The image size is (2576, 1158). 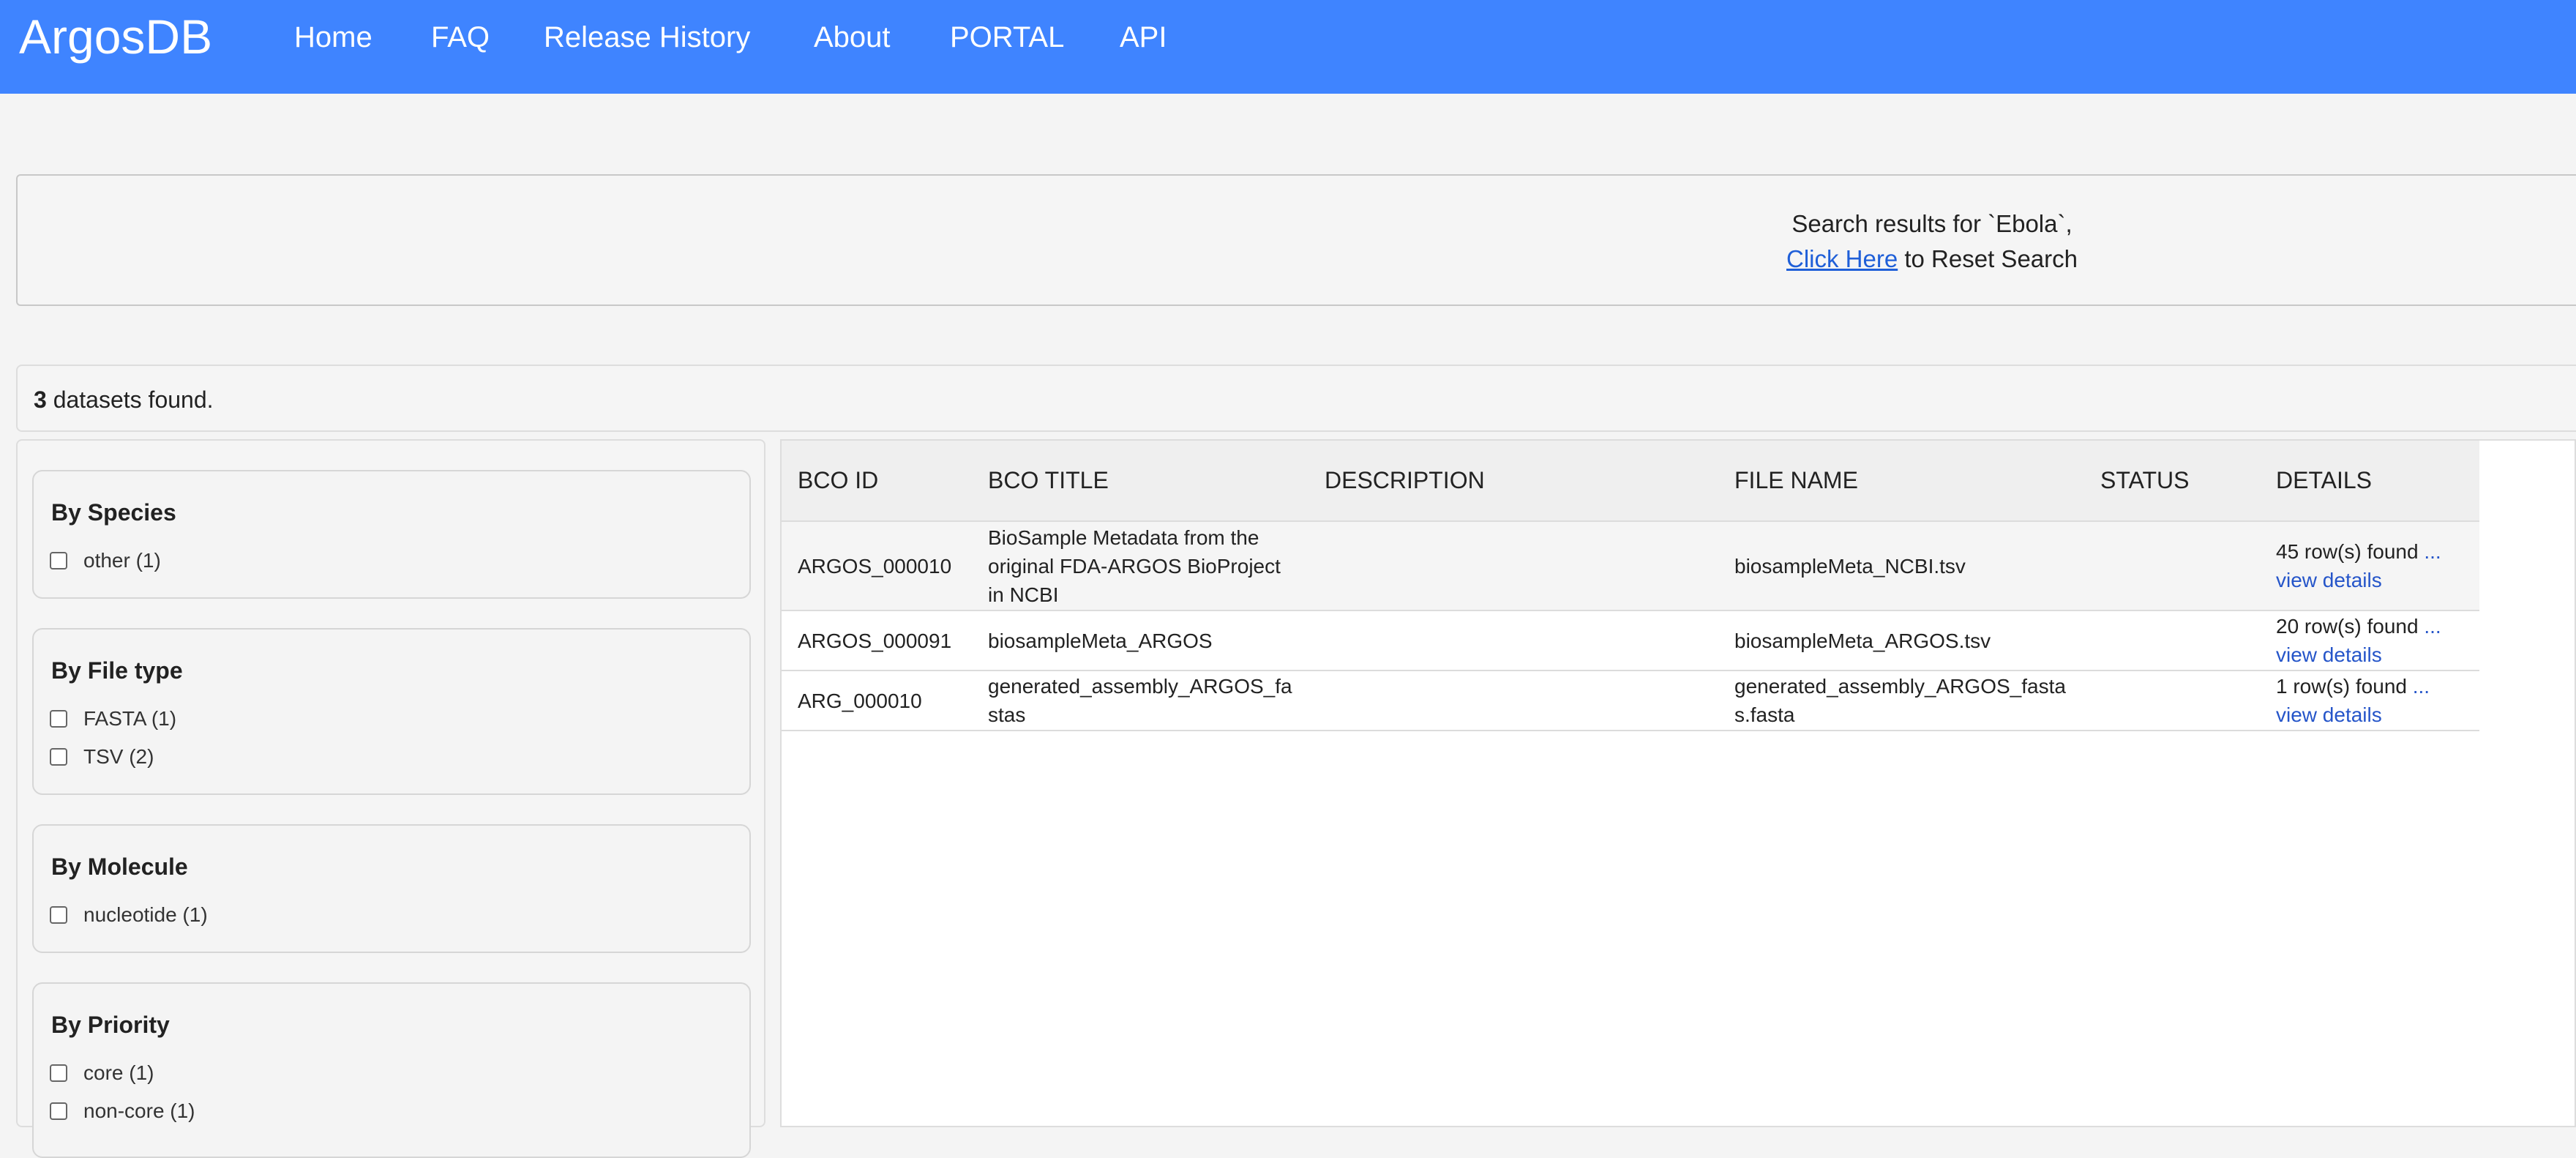 I want to click on facet-molecule: By Molecule nucleotide (1), so click(x=391, y=888).